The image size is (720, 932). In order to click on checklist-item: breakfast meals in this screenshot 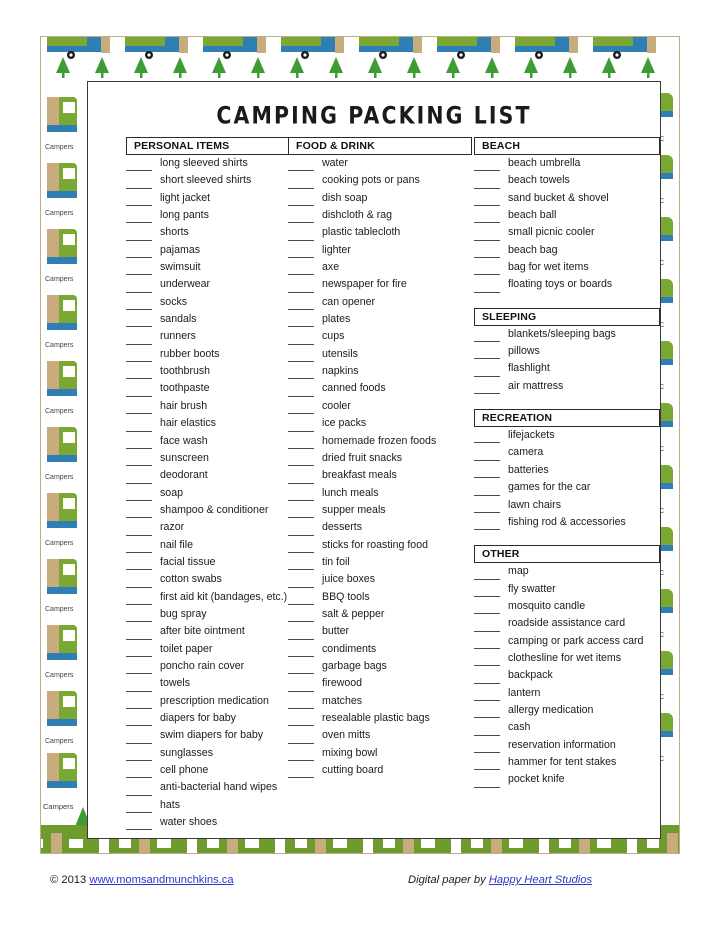, I will do `click(381, 475)`.